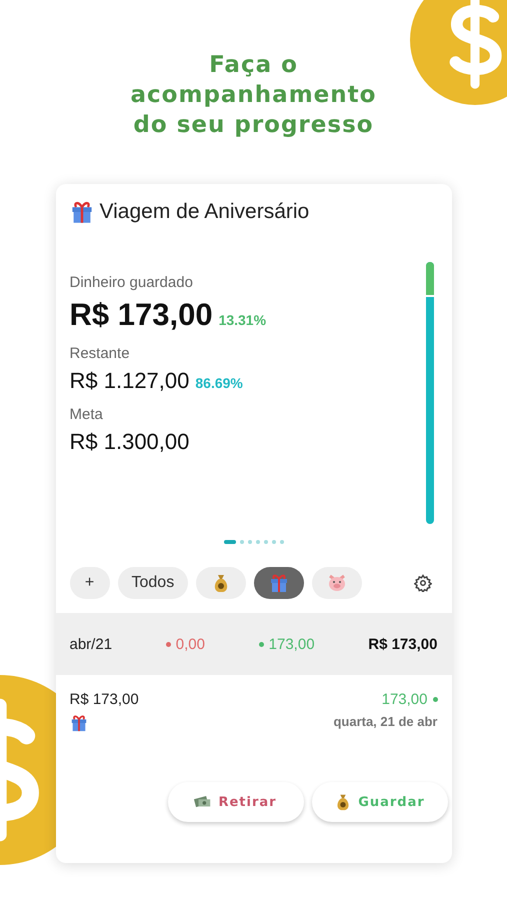 The width and height of the screenshot is (507, 900). I want to click on entry-date: quarta, 21 de abr, so click(385, 721).